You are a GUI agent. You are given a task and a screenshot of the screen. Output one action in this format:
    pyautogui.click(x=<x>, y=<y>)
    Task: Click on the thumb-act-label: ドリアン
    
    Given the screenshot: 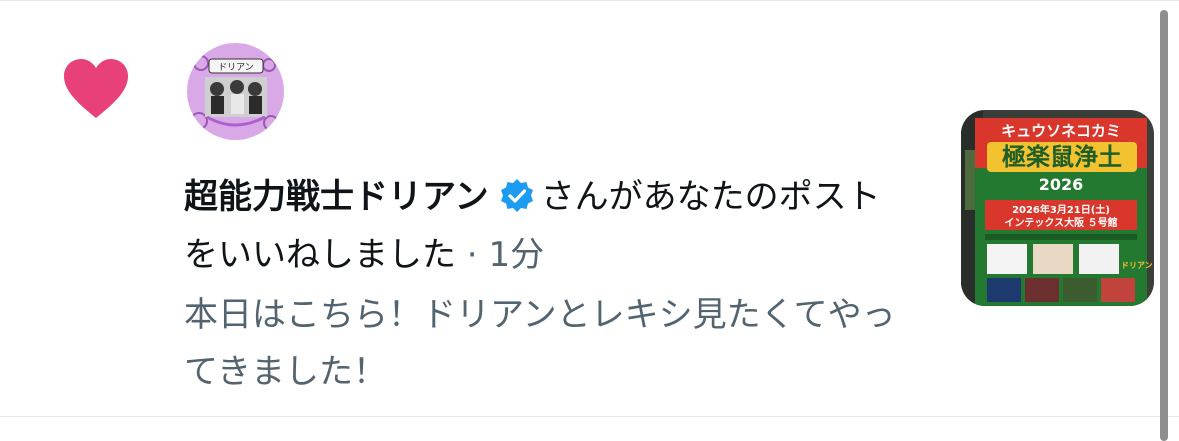 What is the action you would take?
    pyautogui.click(x=1137, y=265)
    